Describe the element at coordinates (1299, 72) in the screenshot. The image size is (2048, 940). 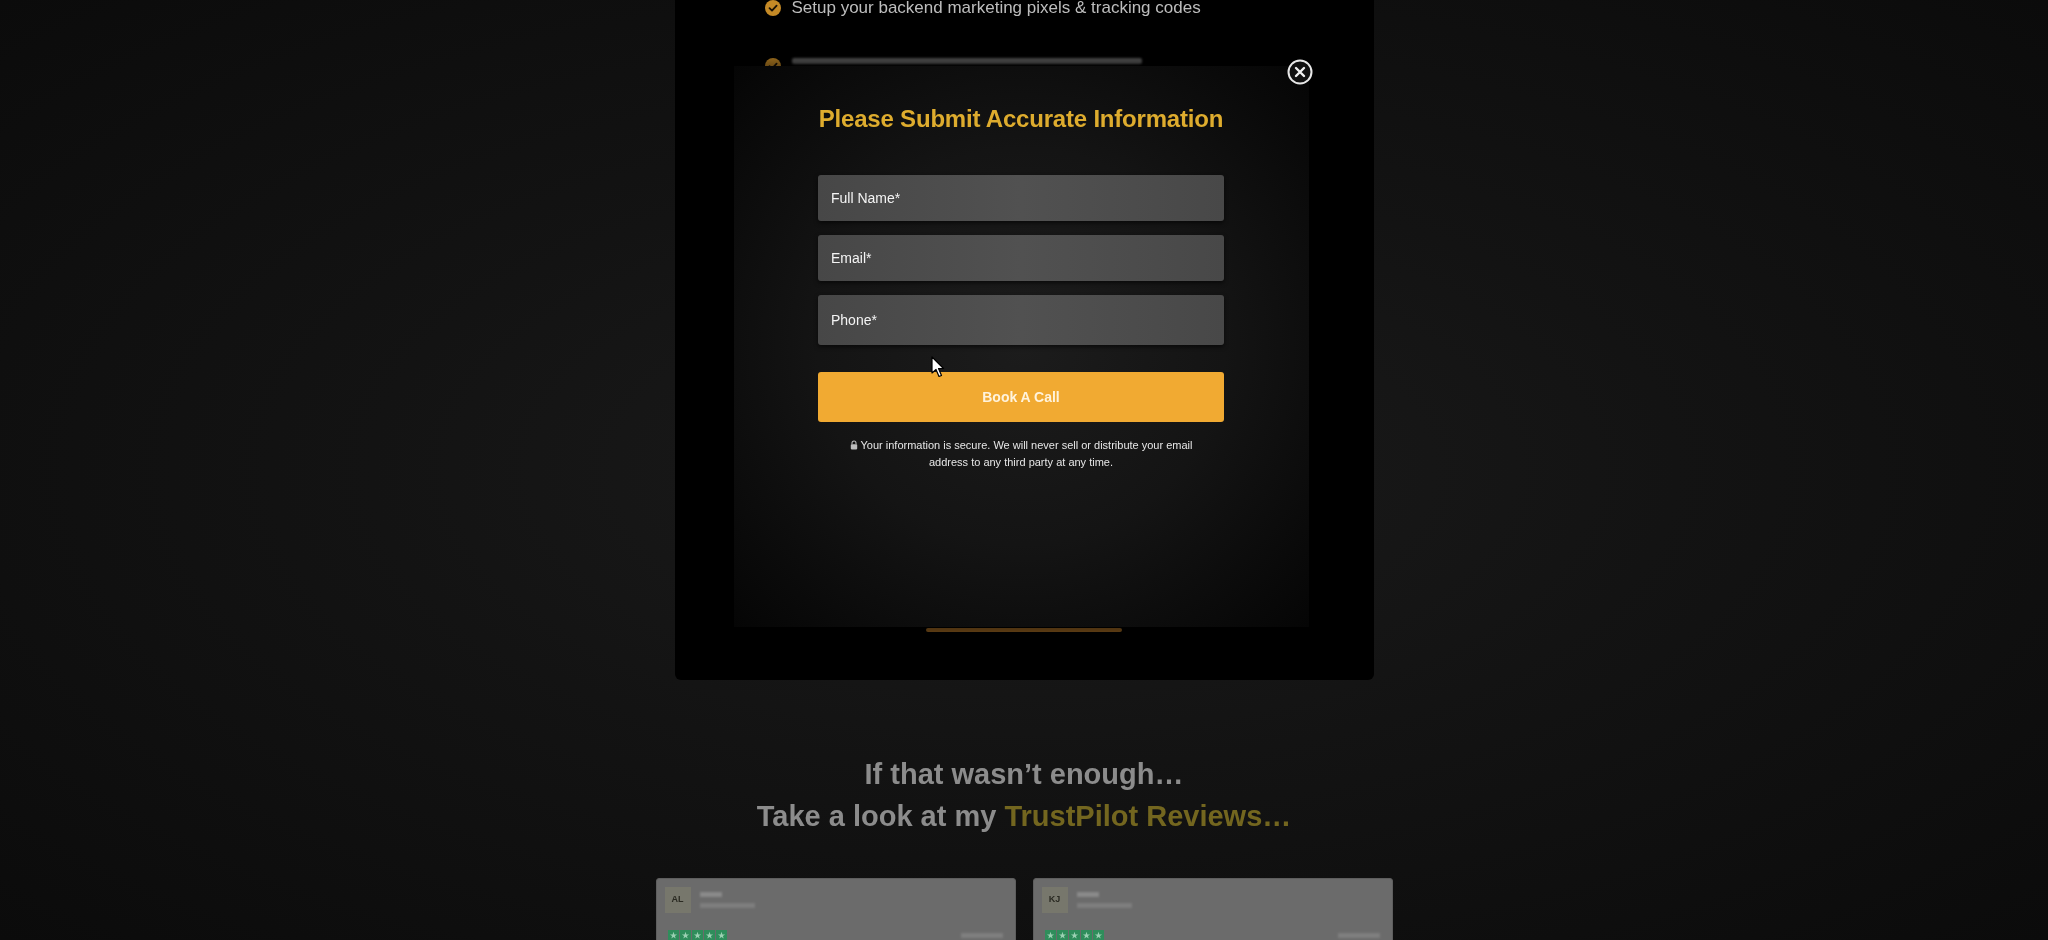
I see `close-button` at that location.